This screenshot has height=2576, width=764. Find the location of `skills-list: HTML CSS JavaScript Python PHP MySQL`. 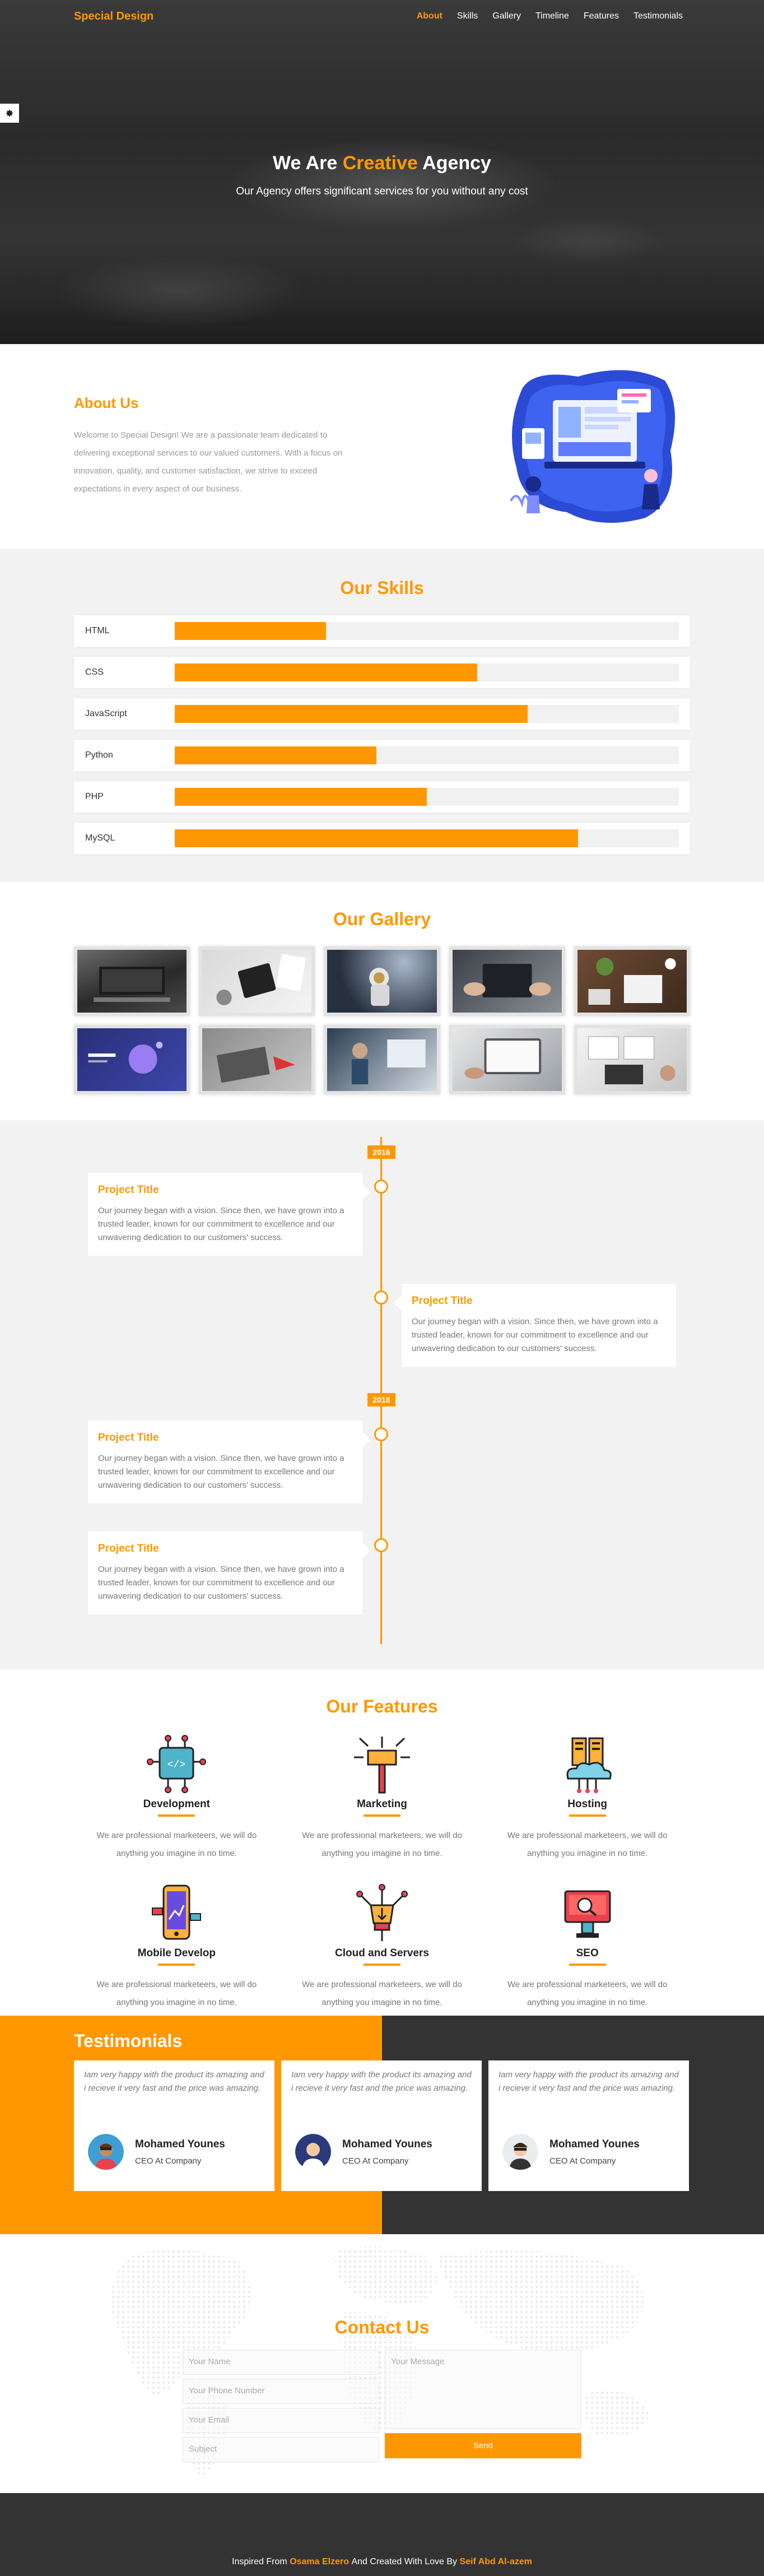

skills-list: HTML CSS JavaScript Python PHP MySQL is located at coordinates (382, 734).